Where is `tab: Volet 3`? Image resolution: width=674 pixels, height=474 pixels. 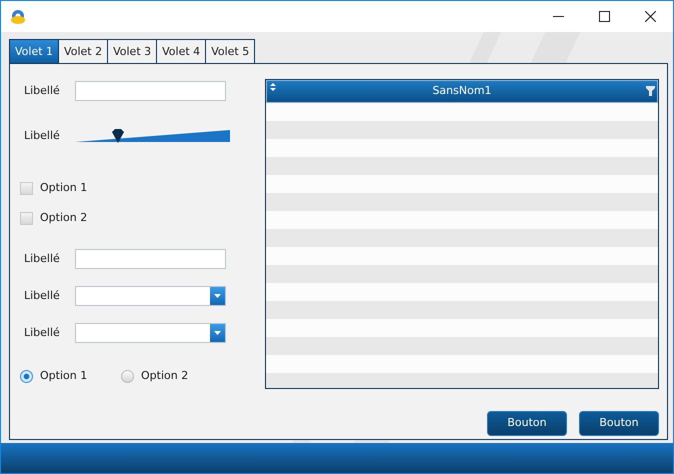
tab: Volet 3 is located at coordinates (133, 51).